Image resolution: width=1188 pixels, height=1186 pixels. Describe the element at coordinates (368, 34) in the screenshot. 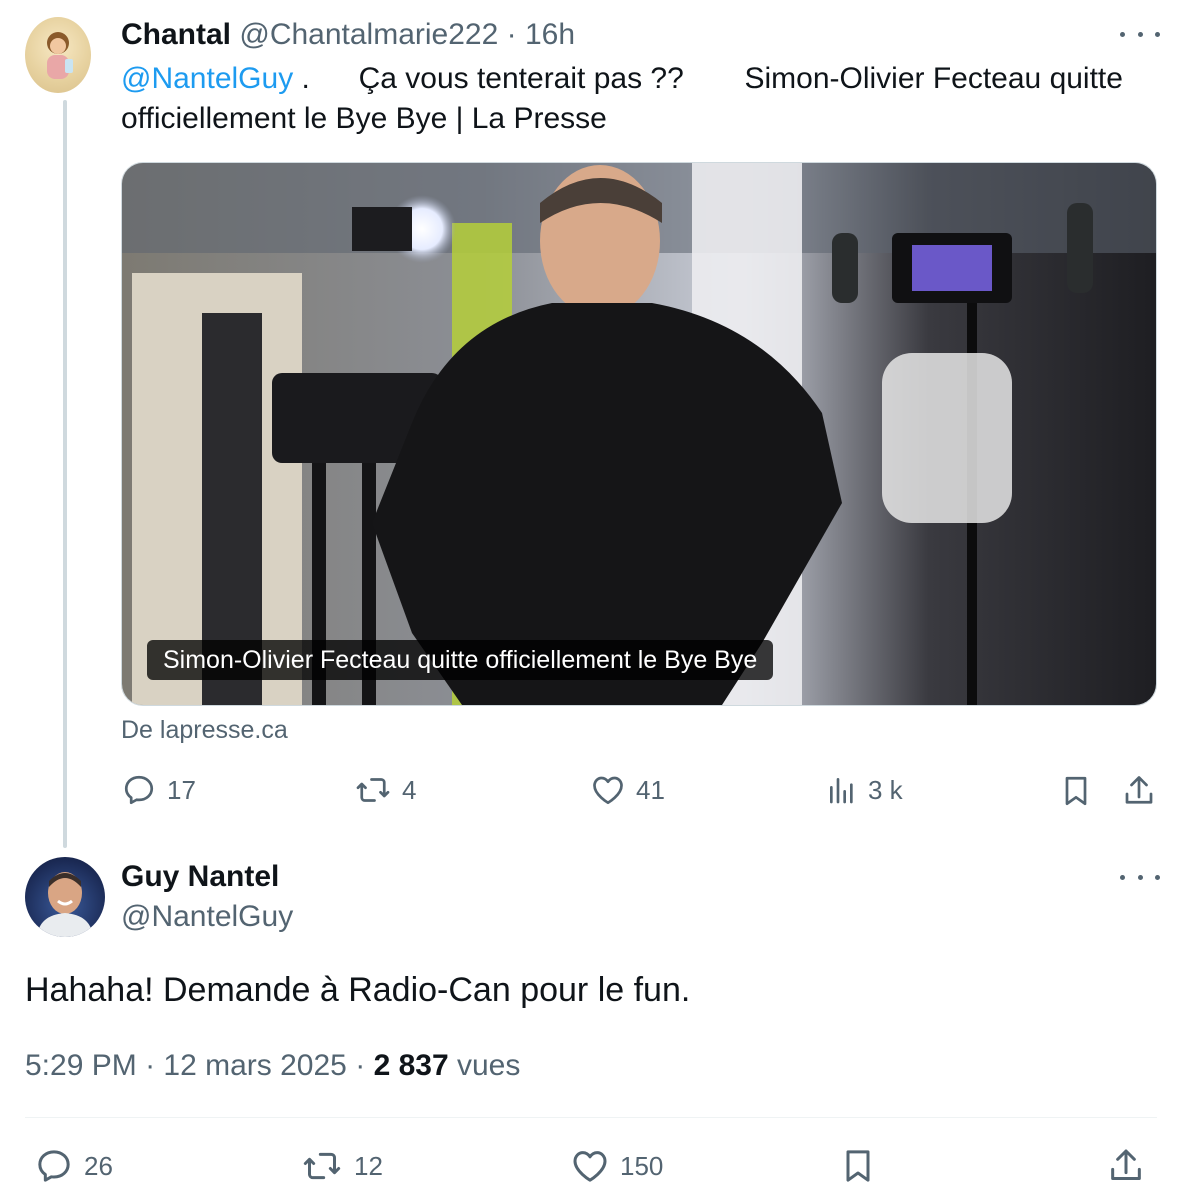

I see `user-handle: @Chantalmarie222` at that location.